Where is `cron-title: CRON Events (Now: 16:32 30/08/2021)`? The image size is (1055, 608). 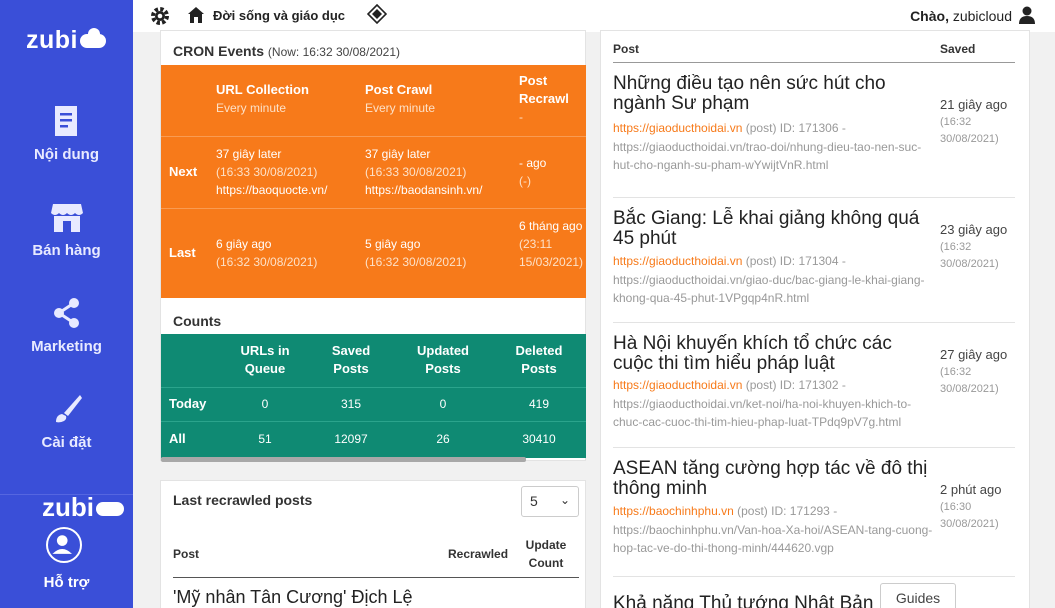
cron-title: CRON Events (Now: 16:32 30/08/2021) is located at coordinates (287, 51).